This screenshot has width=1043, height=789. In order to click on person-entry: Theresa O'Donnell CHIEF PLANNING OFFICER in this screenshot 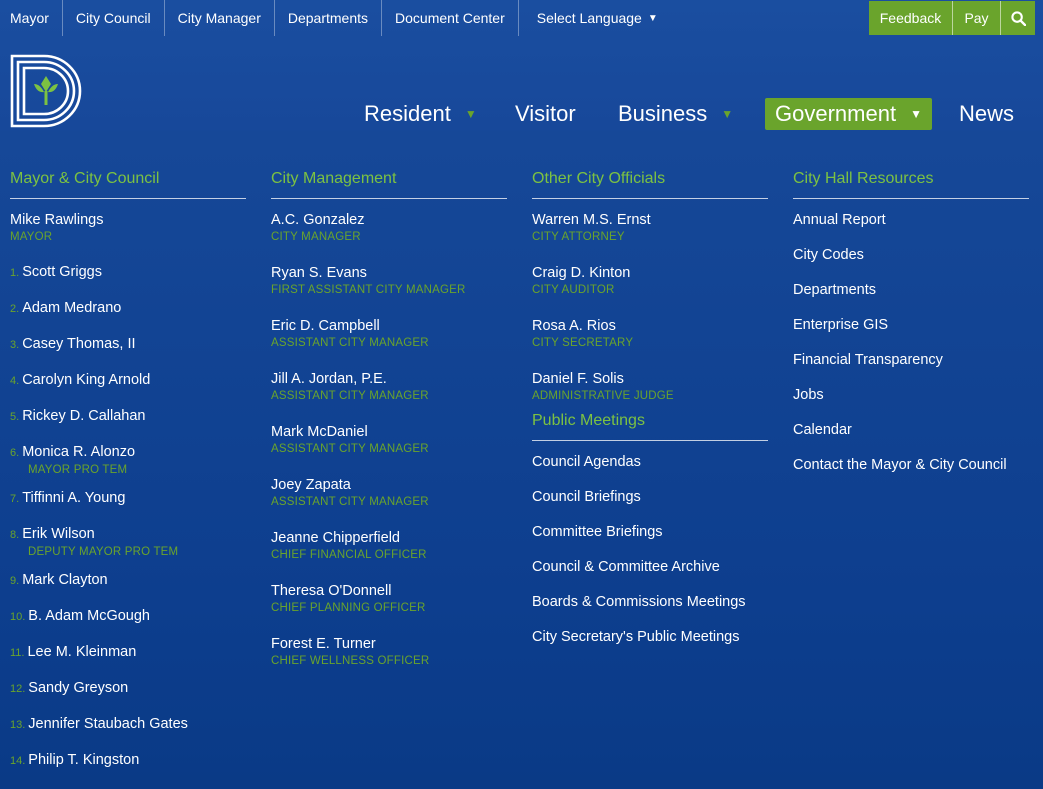, I will do `click(389, 599)`.